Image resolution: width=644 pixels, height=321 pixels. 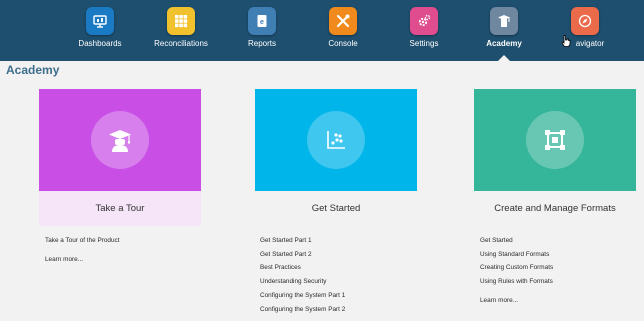 I want to click on card-title-formats: Create and Manage Formats, so click(x=555, y=208).